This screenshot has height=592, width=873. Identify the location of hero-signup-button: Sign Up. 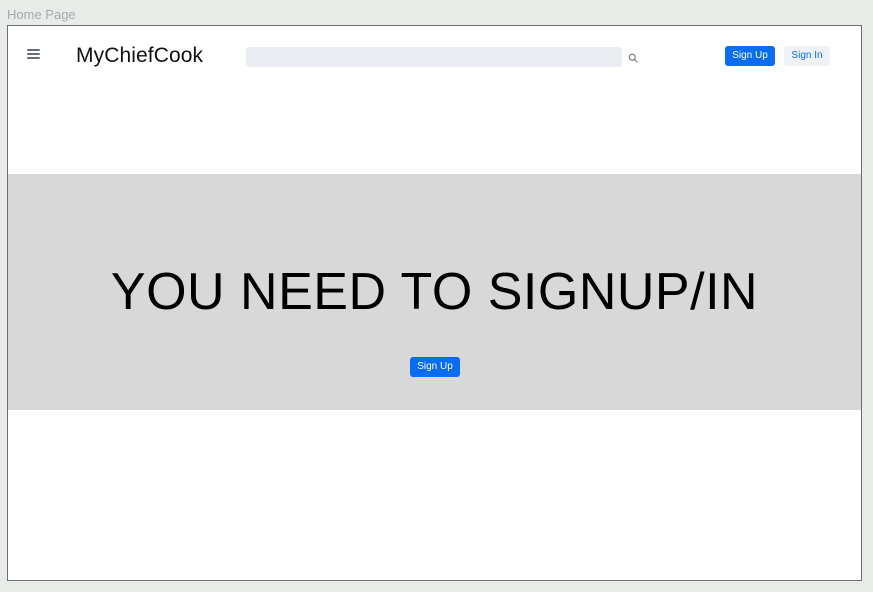
(435, 367).